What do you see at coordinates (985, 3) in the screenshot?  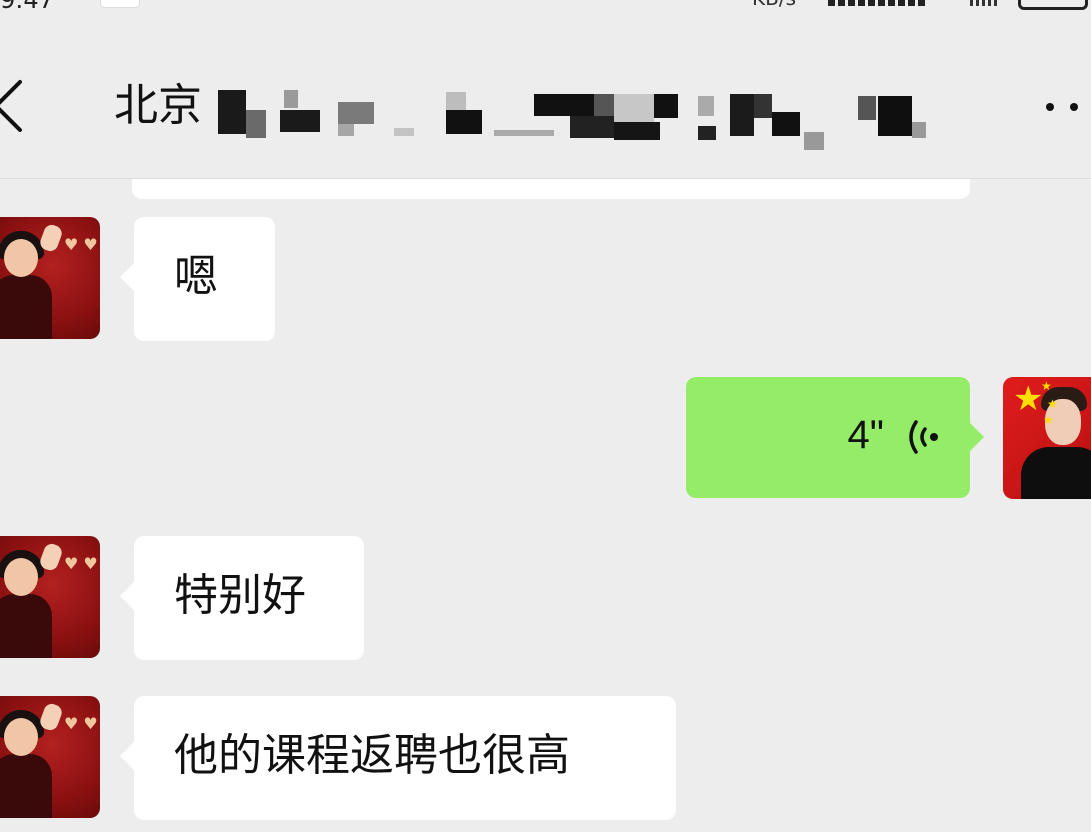 I see `wifi-icon` at bounding box center [985, 3].